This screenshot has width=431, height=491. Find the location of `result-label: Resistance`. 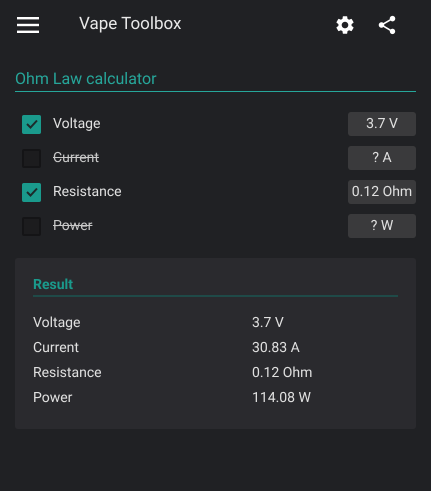

result-label: Resistance is located at coordinates (68, 373).